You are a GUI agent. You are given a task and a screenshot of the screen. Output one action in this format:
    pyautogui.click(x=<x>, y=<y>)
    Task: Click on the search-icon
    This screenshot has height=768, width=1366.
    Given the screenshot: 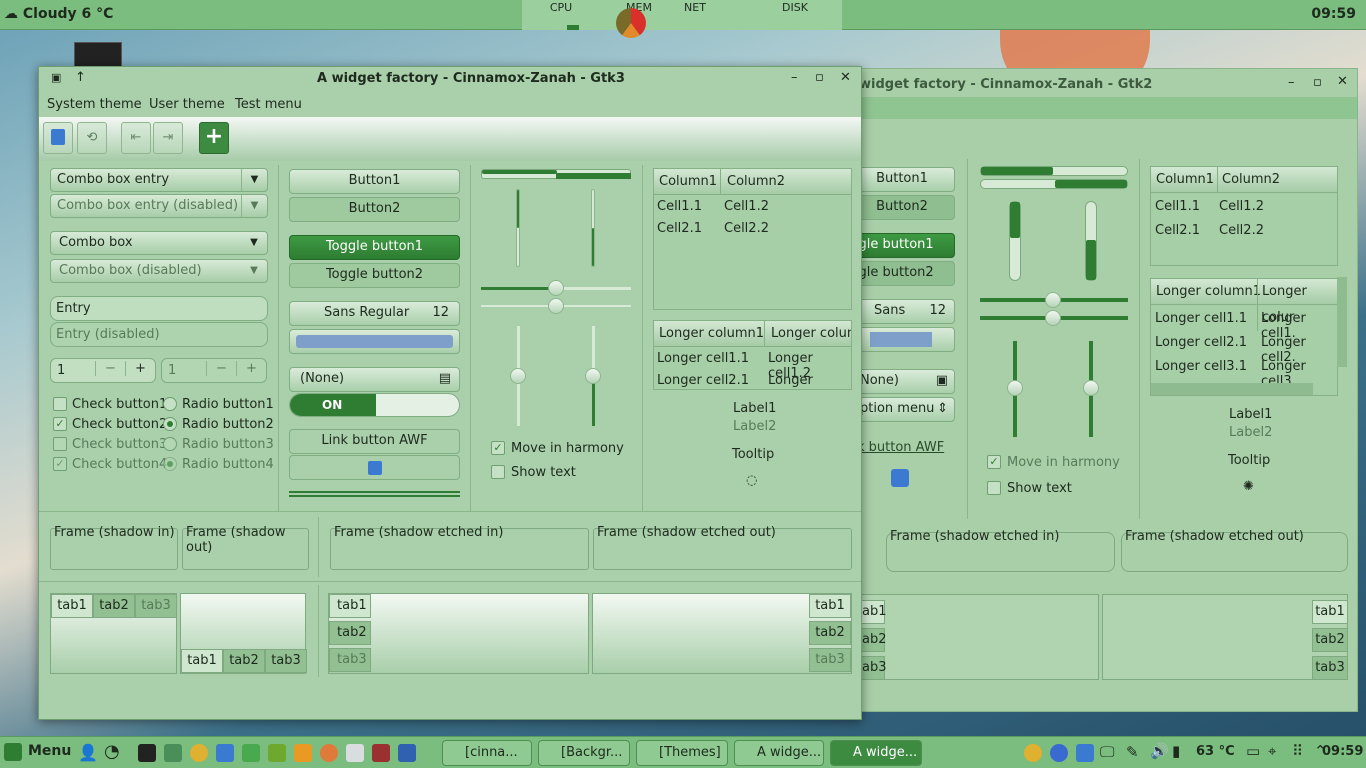 What is the action you would take?
    pyautogui.click(x=355, y=753)
    